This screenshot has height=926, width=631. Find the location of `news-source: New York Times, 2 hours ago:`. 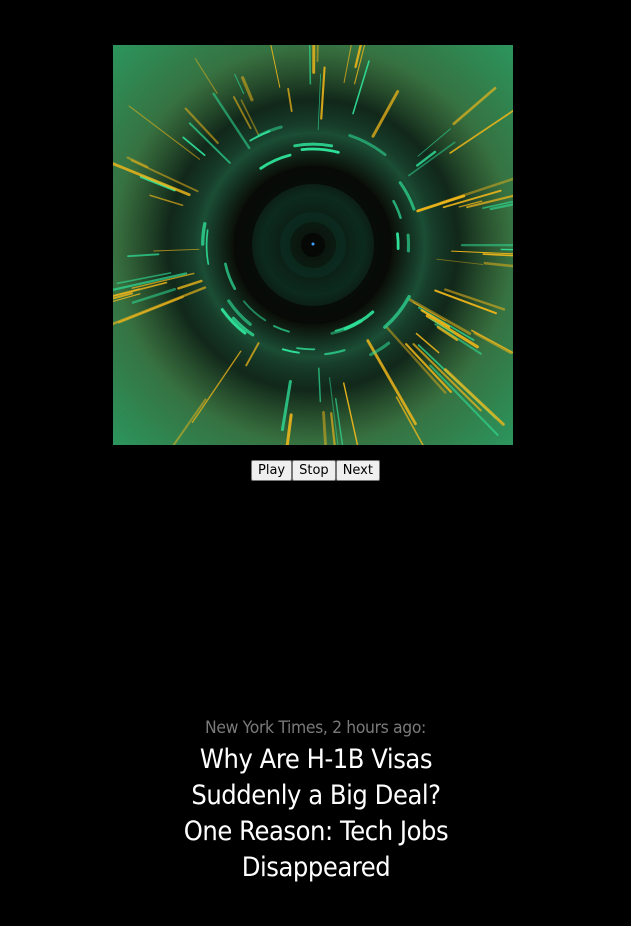

news-source: New York Times, 2 hours ago: is located at coordinates (315, 728).